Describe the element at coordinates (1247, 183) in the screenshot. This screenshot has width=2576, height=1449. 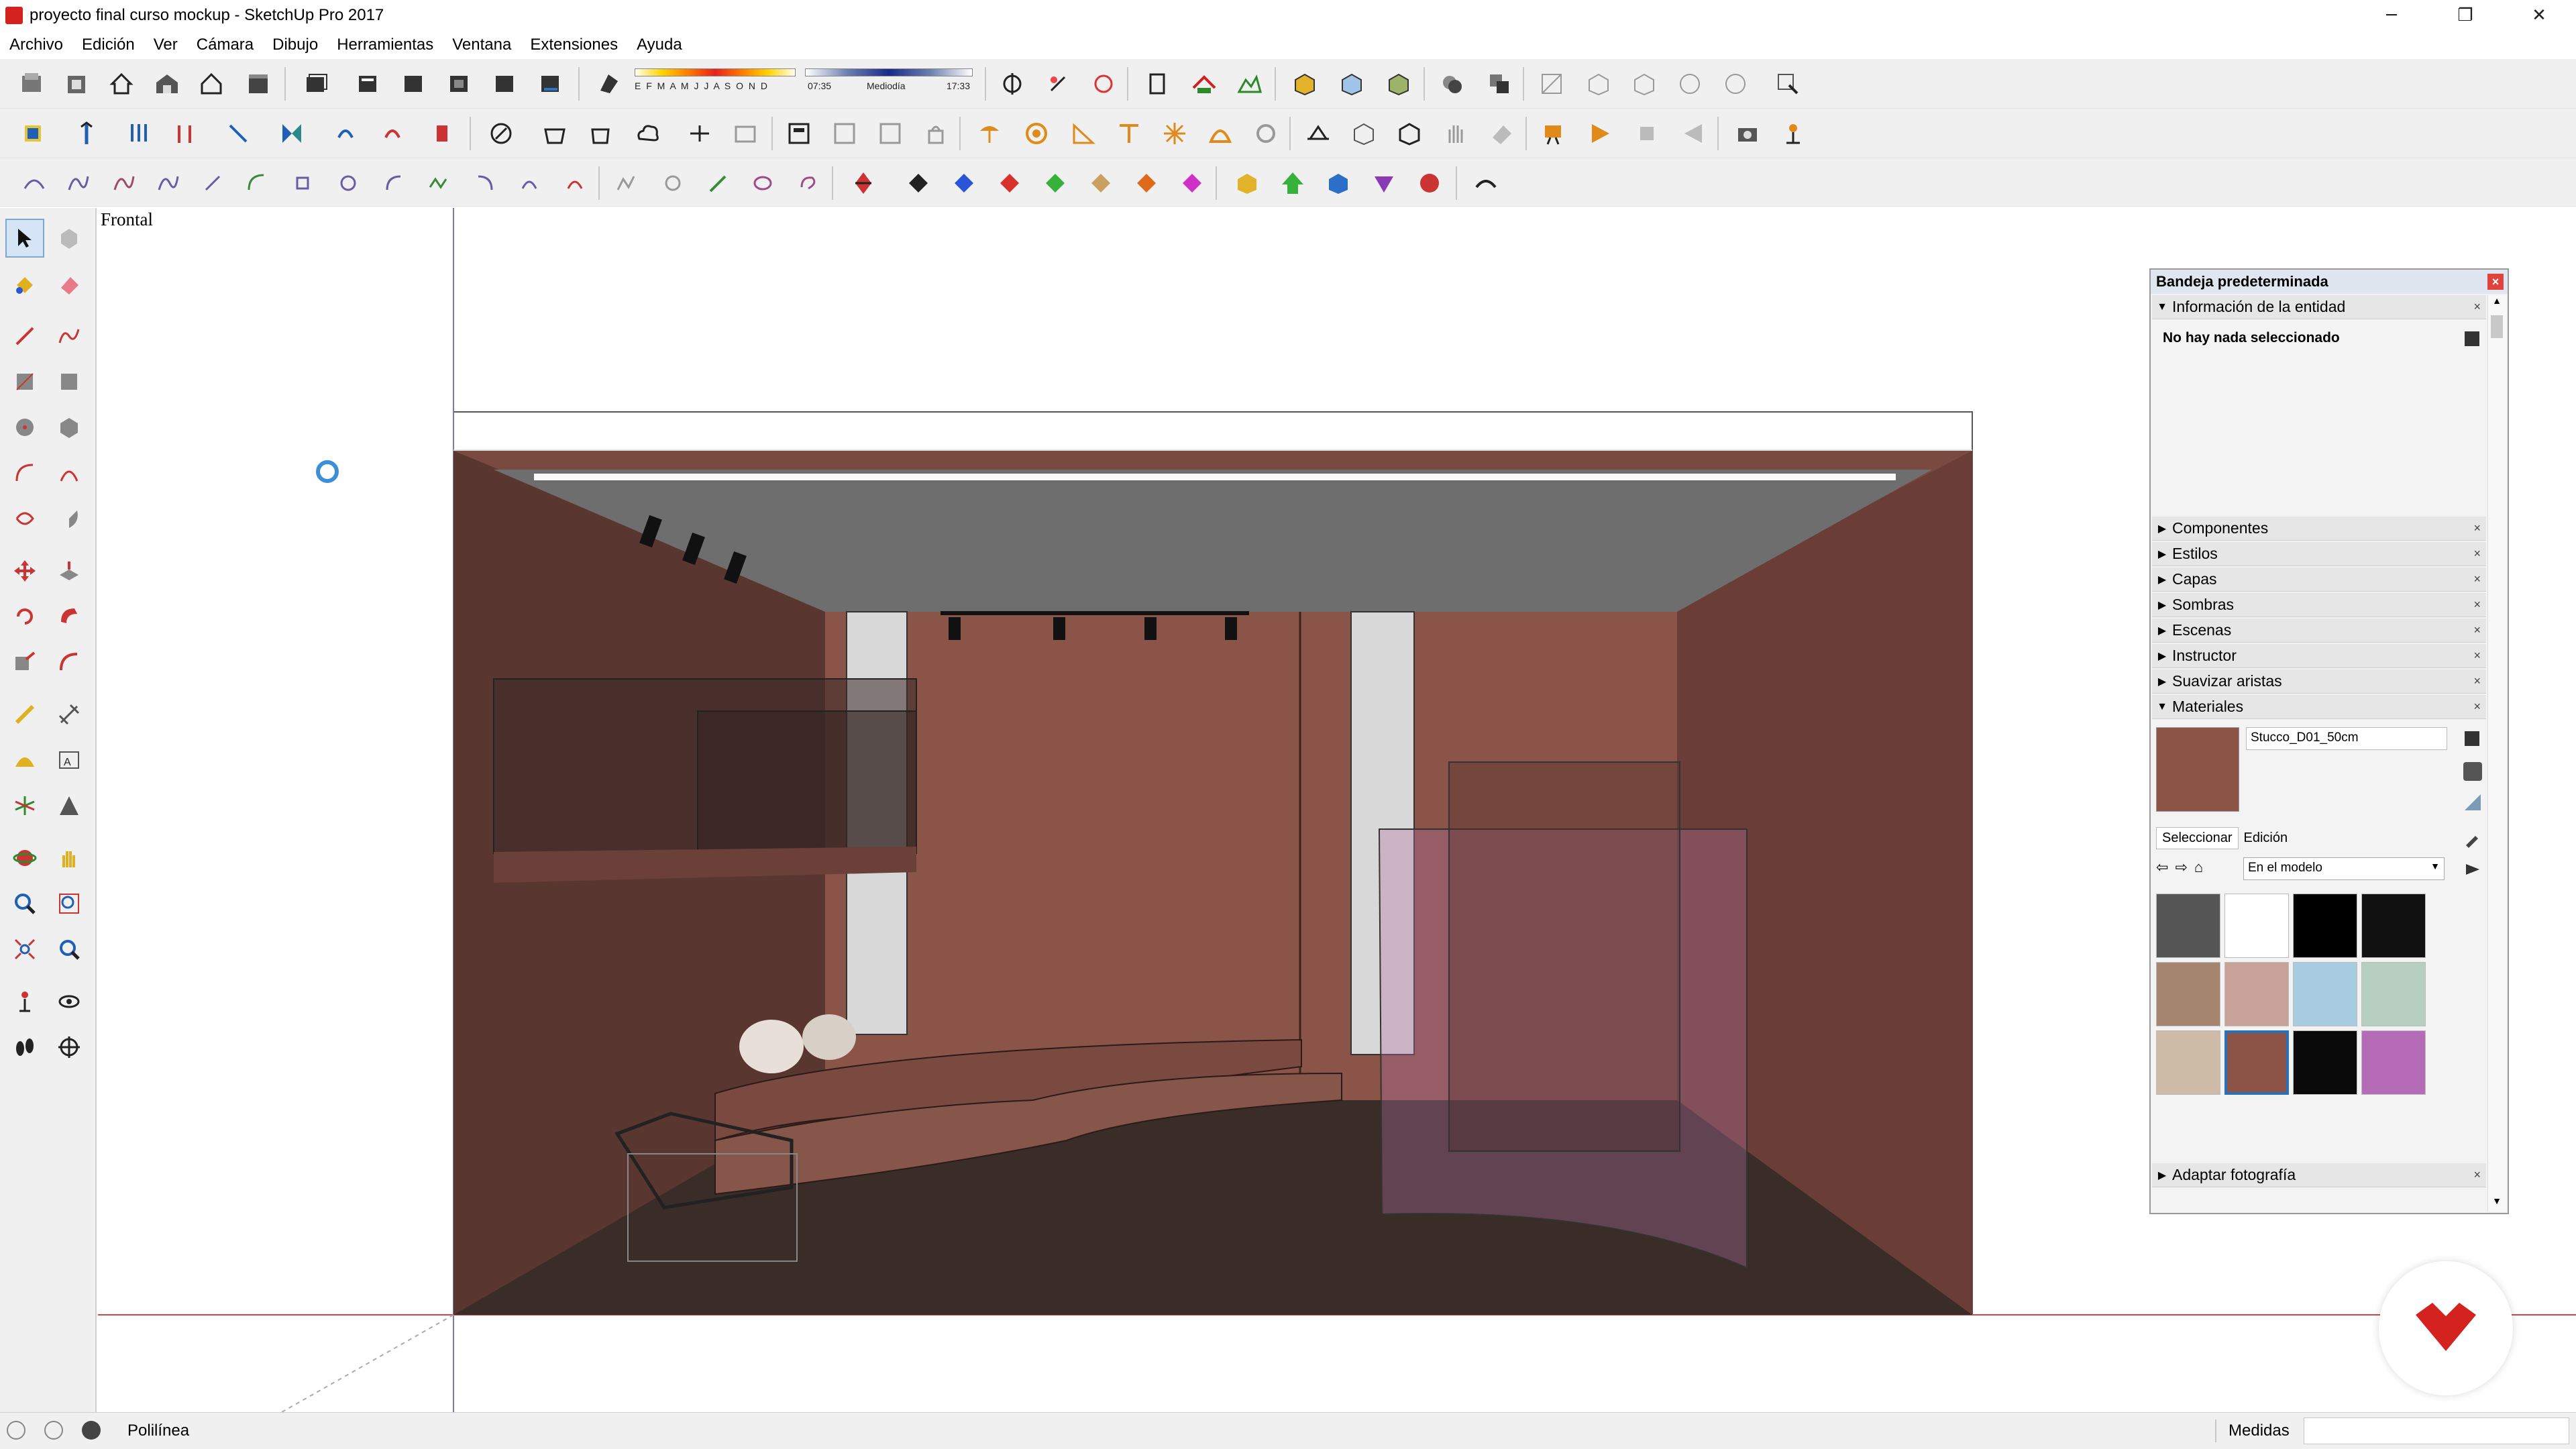
I see `shape-yellow-icon` at that location.